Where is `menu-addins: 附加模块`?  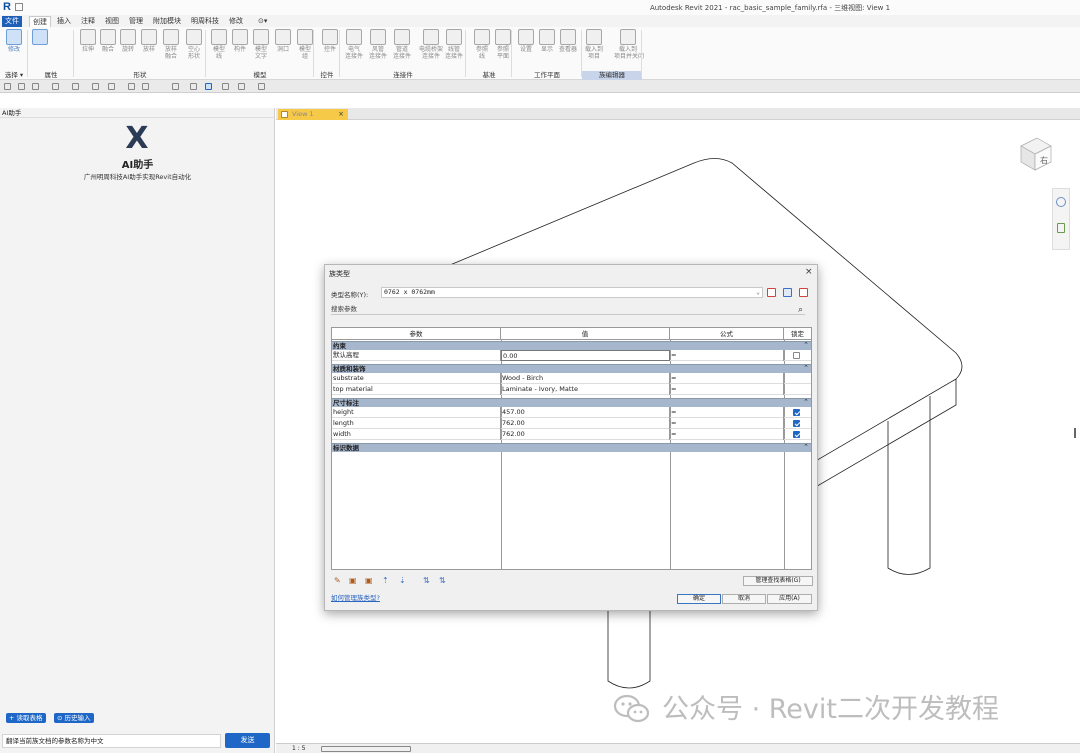
menu-addins: 附加模块 is located at coordinates (167, 21).